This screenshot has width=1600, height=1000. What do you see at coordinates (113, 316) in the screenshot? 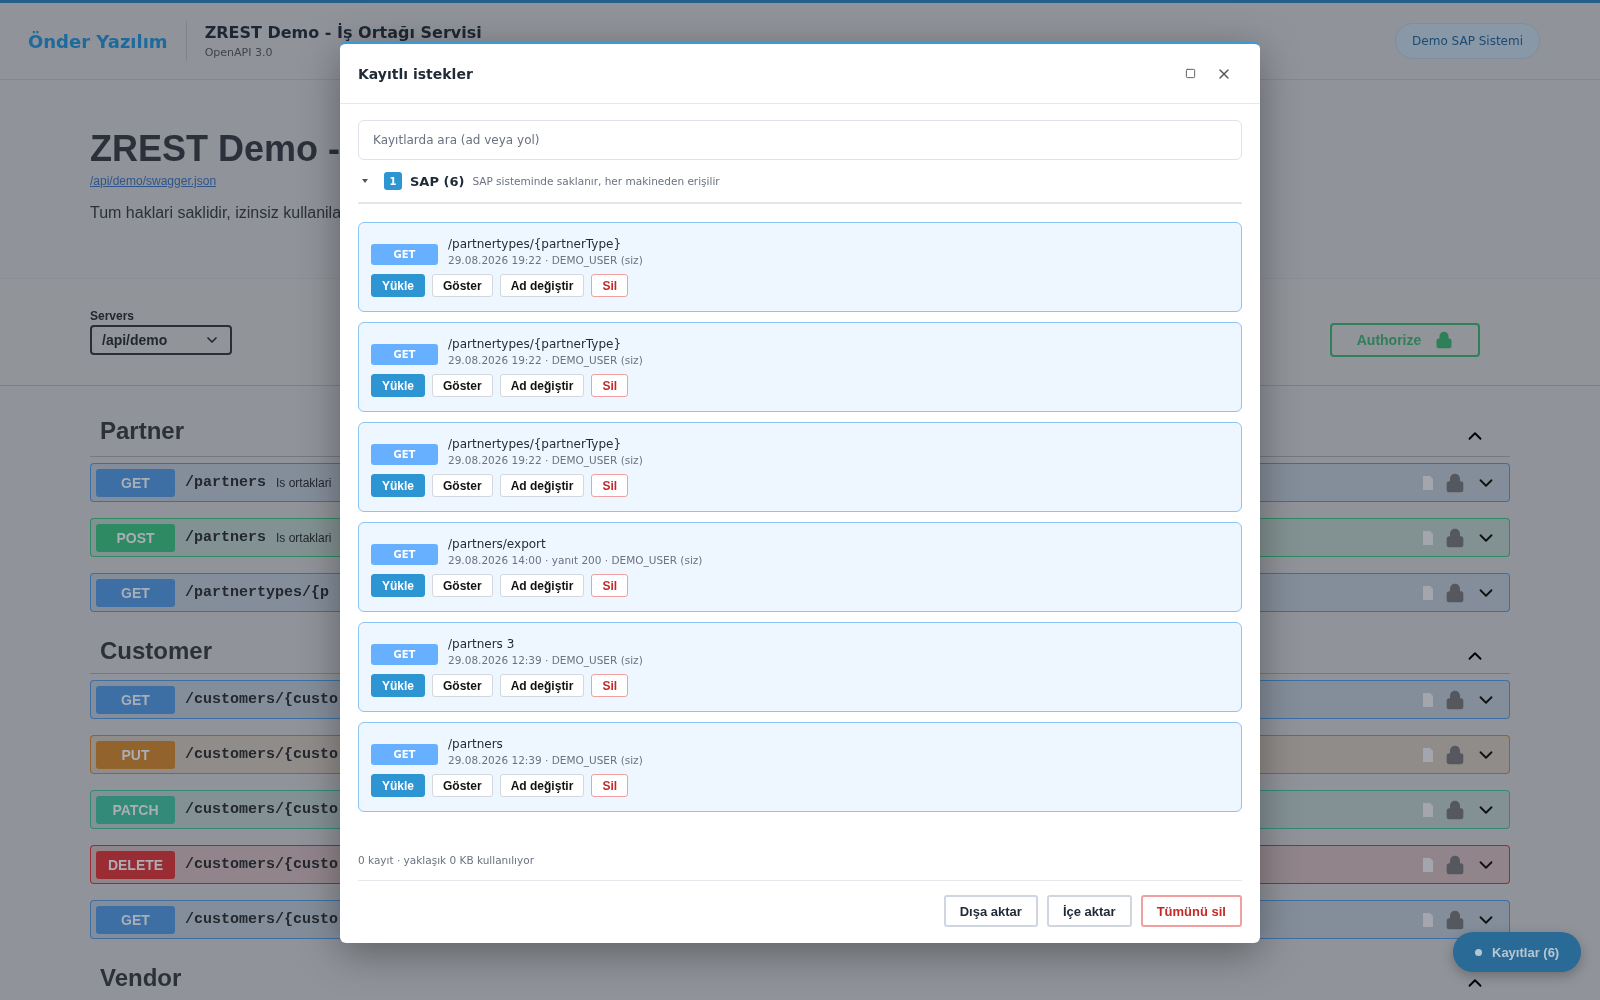
I see `servers-label: Servers` at bounding box center [113, 316].